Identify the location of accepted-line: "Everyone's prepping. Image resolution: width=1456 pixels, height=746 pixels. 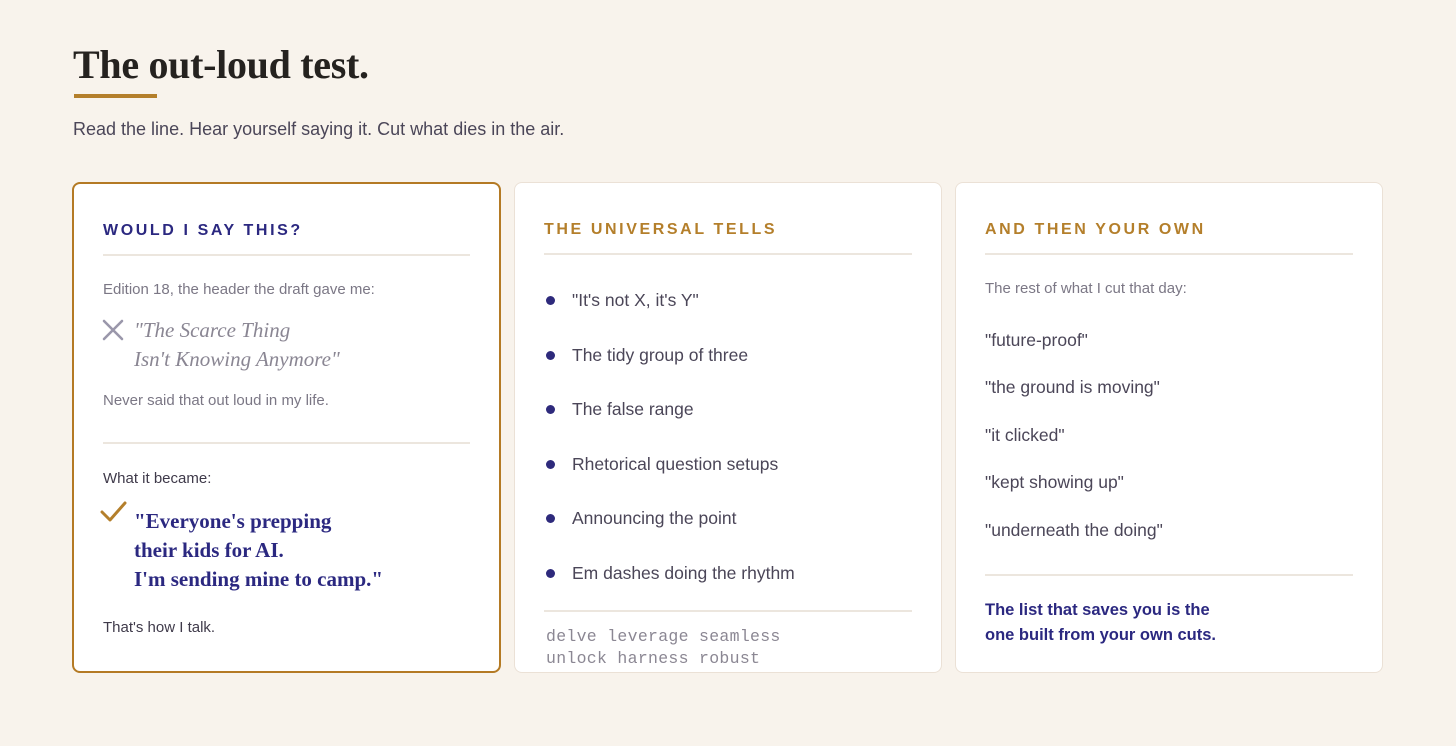
(233, 521).